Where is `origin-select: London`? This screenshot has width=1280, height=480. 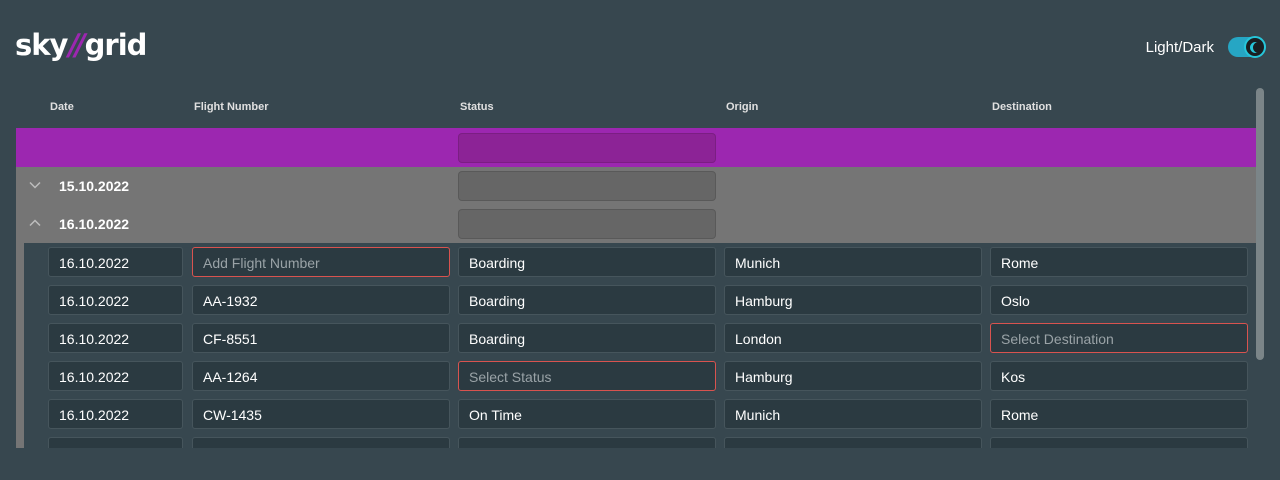
origin-select: London is located at coordinates (853, 338).